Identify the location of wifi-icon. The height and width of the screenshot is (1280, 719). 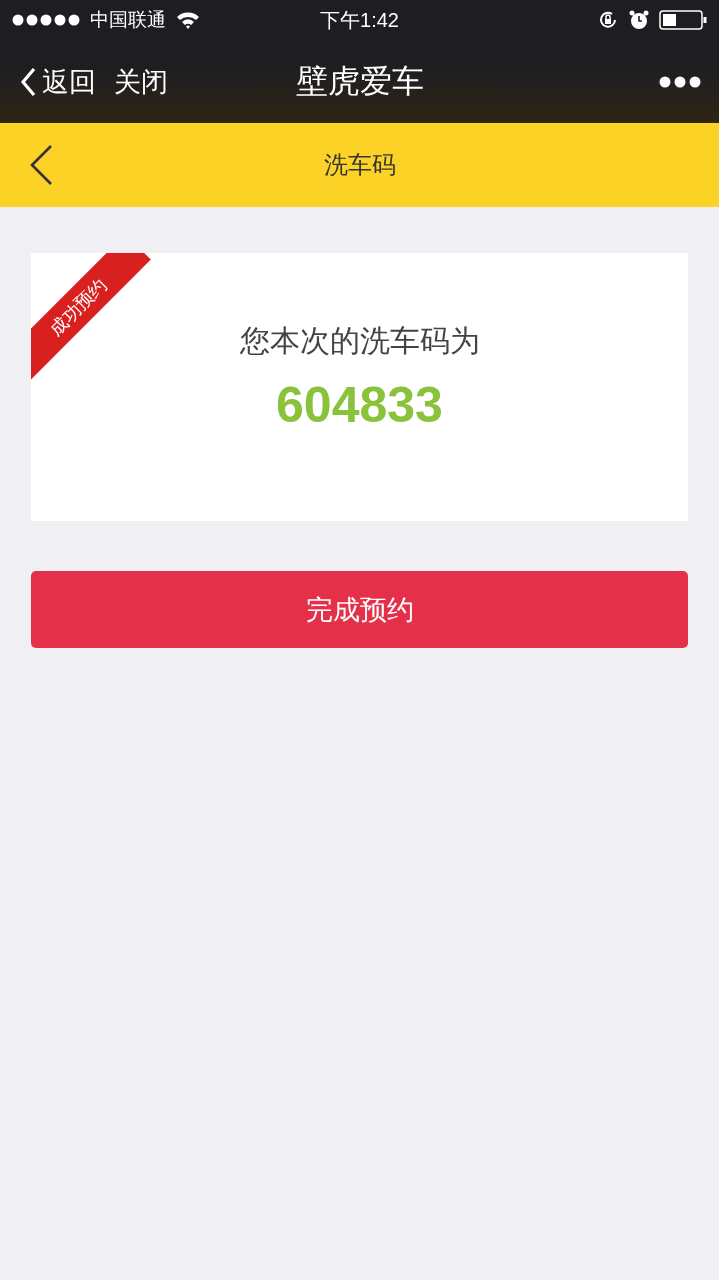
(188, 20).